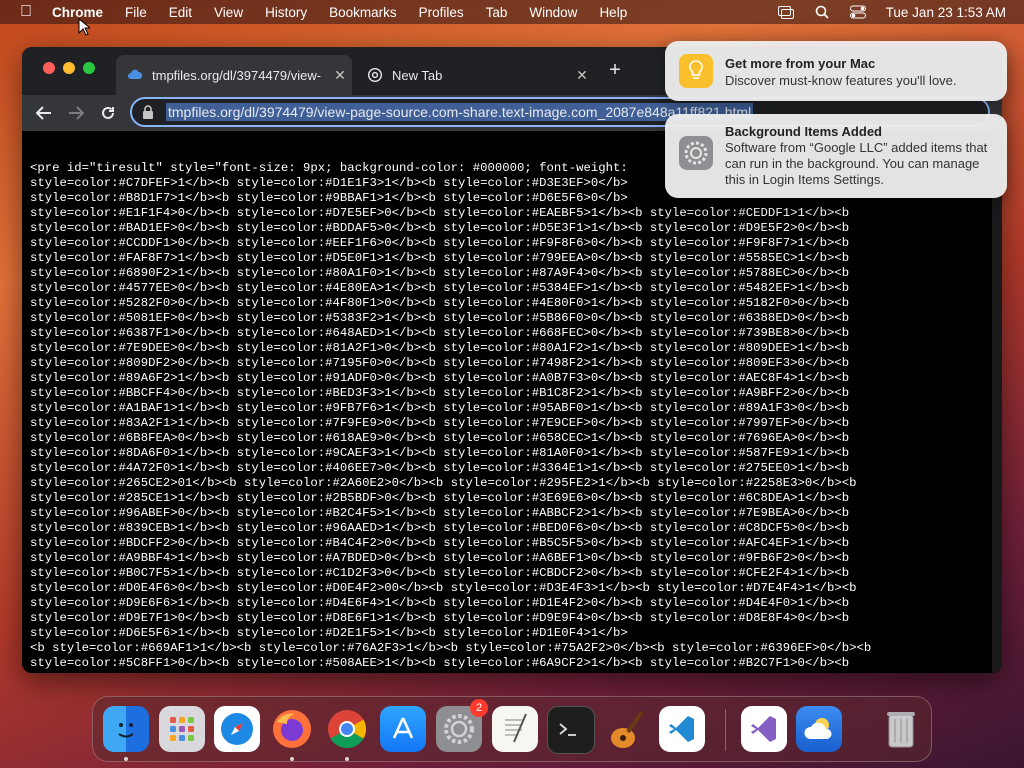  What do you see at coordinates (857, 12) in the screenshot?
I see `control-center-icon` at bounding box center [857, 12].